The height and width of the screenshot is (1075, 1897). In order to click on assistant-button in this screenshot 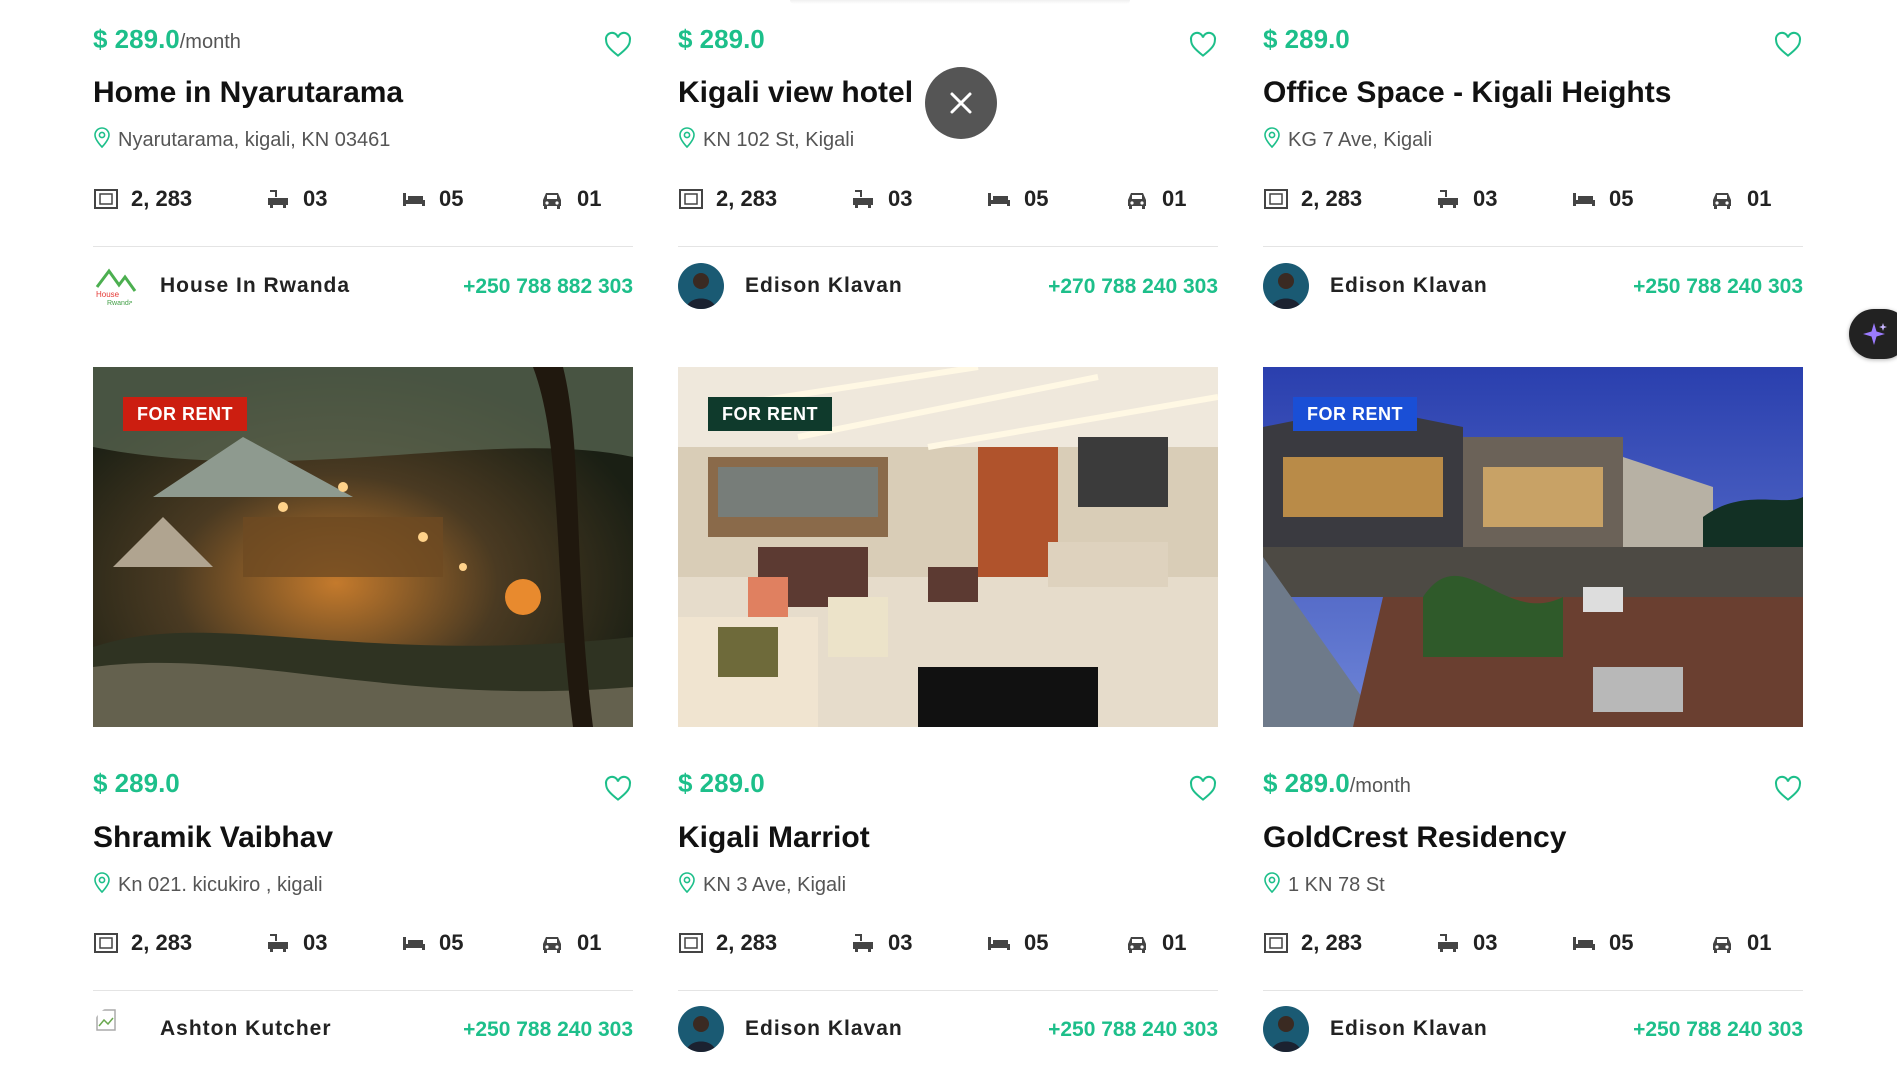, I will do `click(1873, 334)`.